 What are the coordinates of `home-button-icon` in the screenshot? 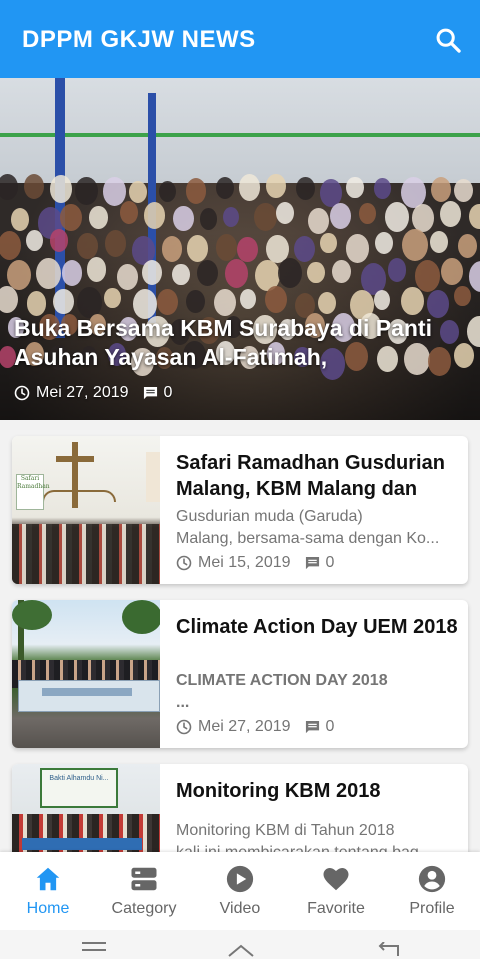 It's located at (241, 950).